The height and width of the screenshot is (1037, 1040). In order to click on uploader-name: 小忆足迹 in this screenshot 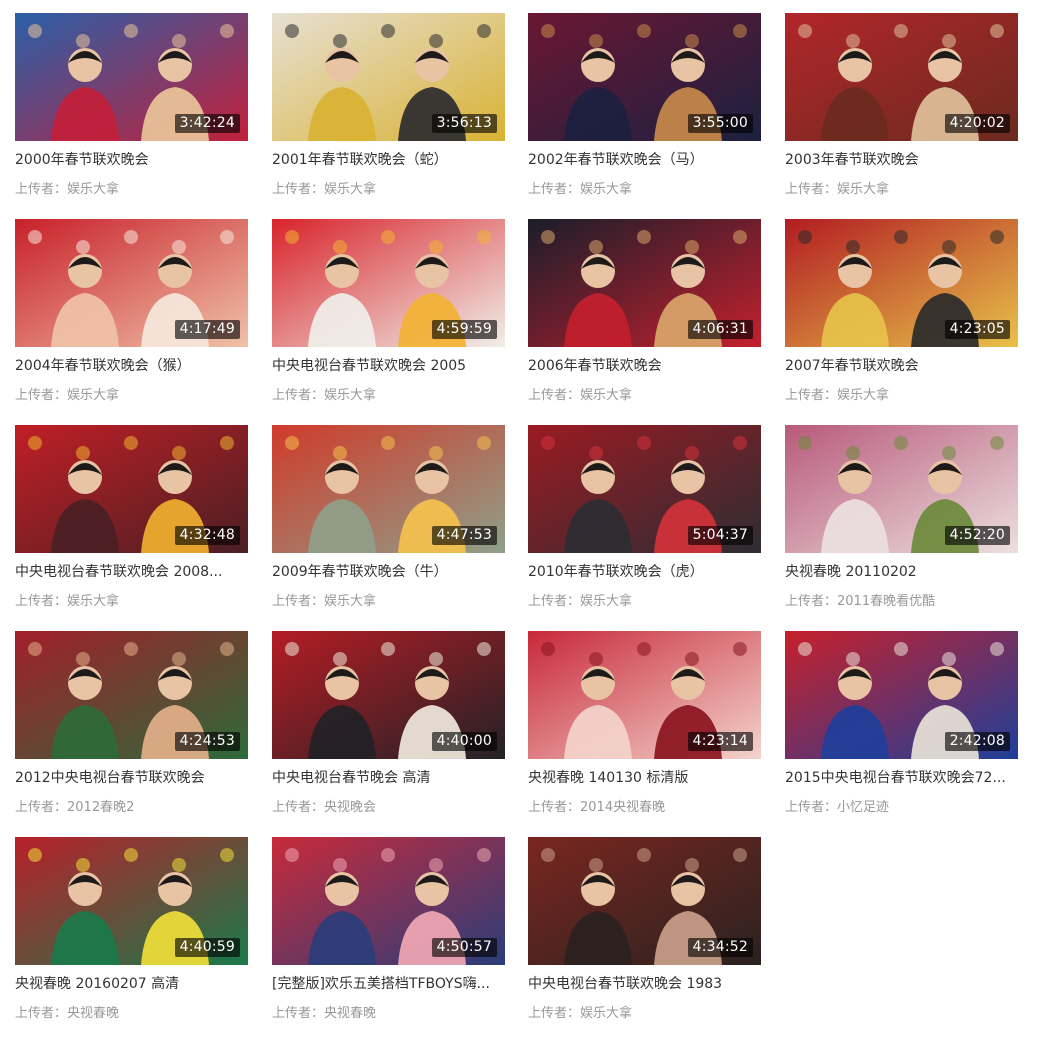, I will do `click(863, 807)`.